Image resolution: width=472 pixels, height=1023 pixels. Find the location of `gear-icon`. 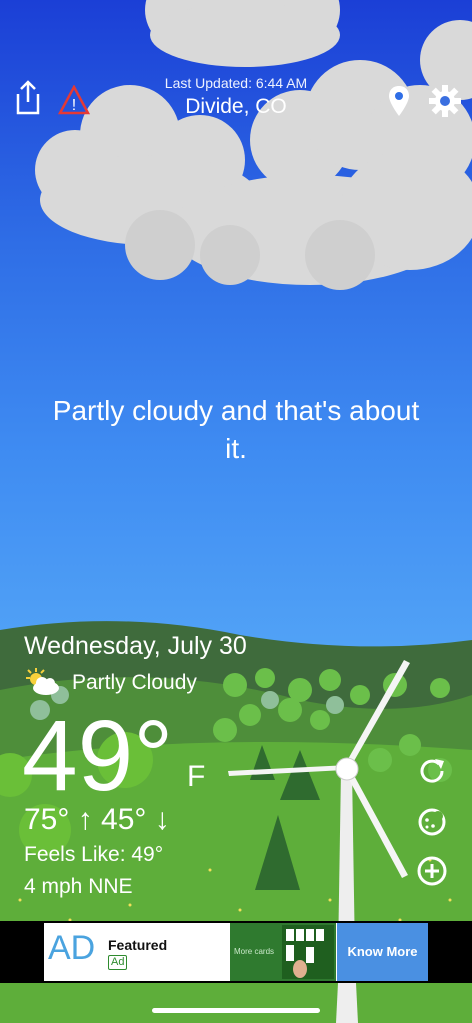

gear-icon is located at coordinates (445, 103).